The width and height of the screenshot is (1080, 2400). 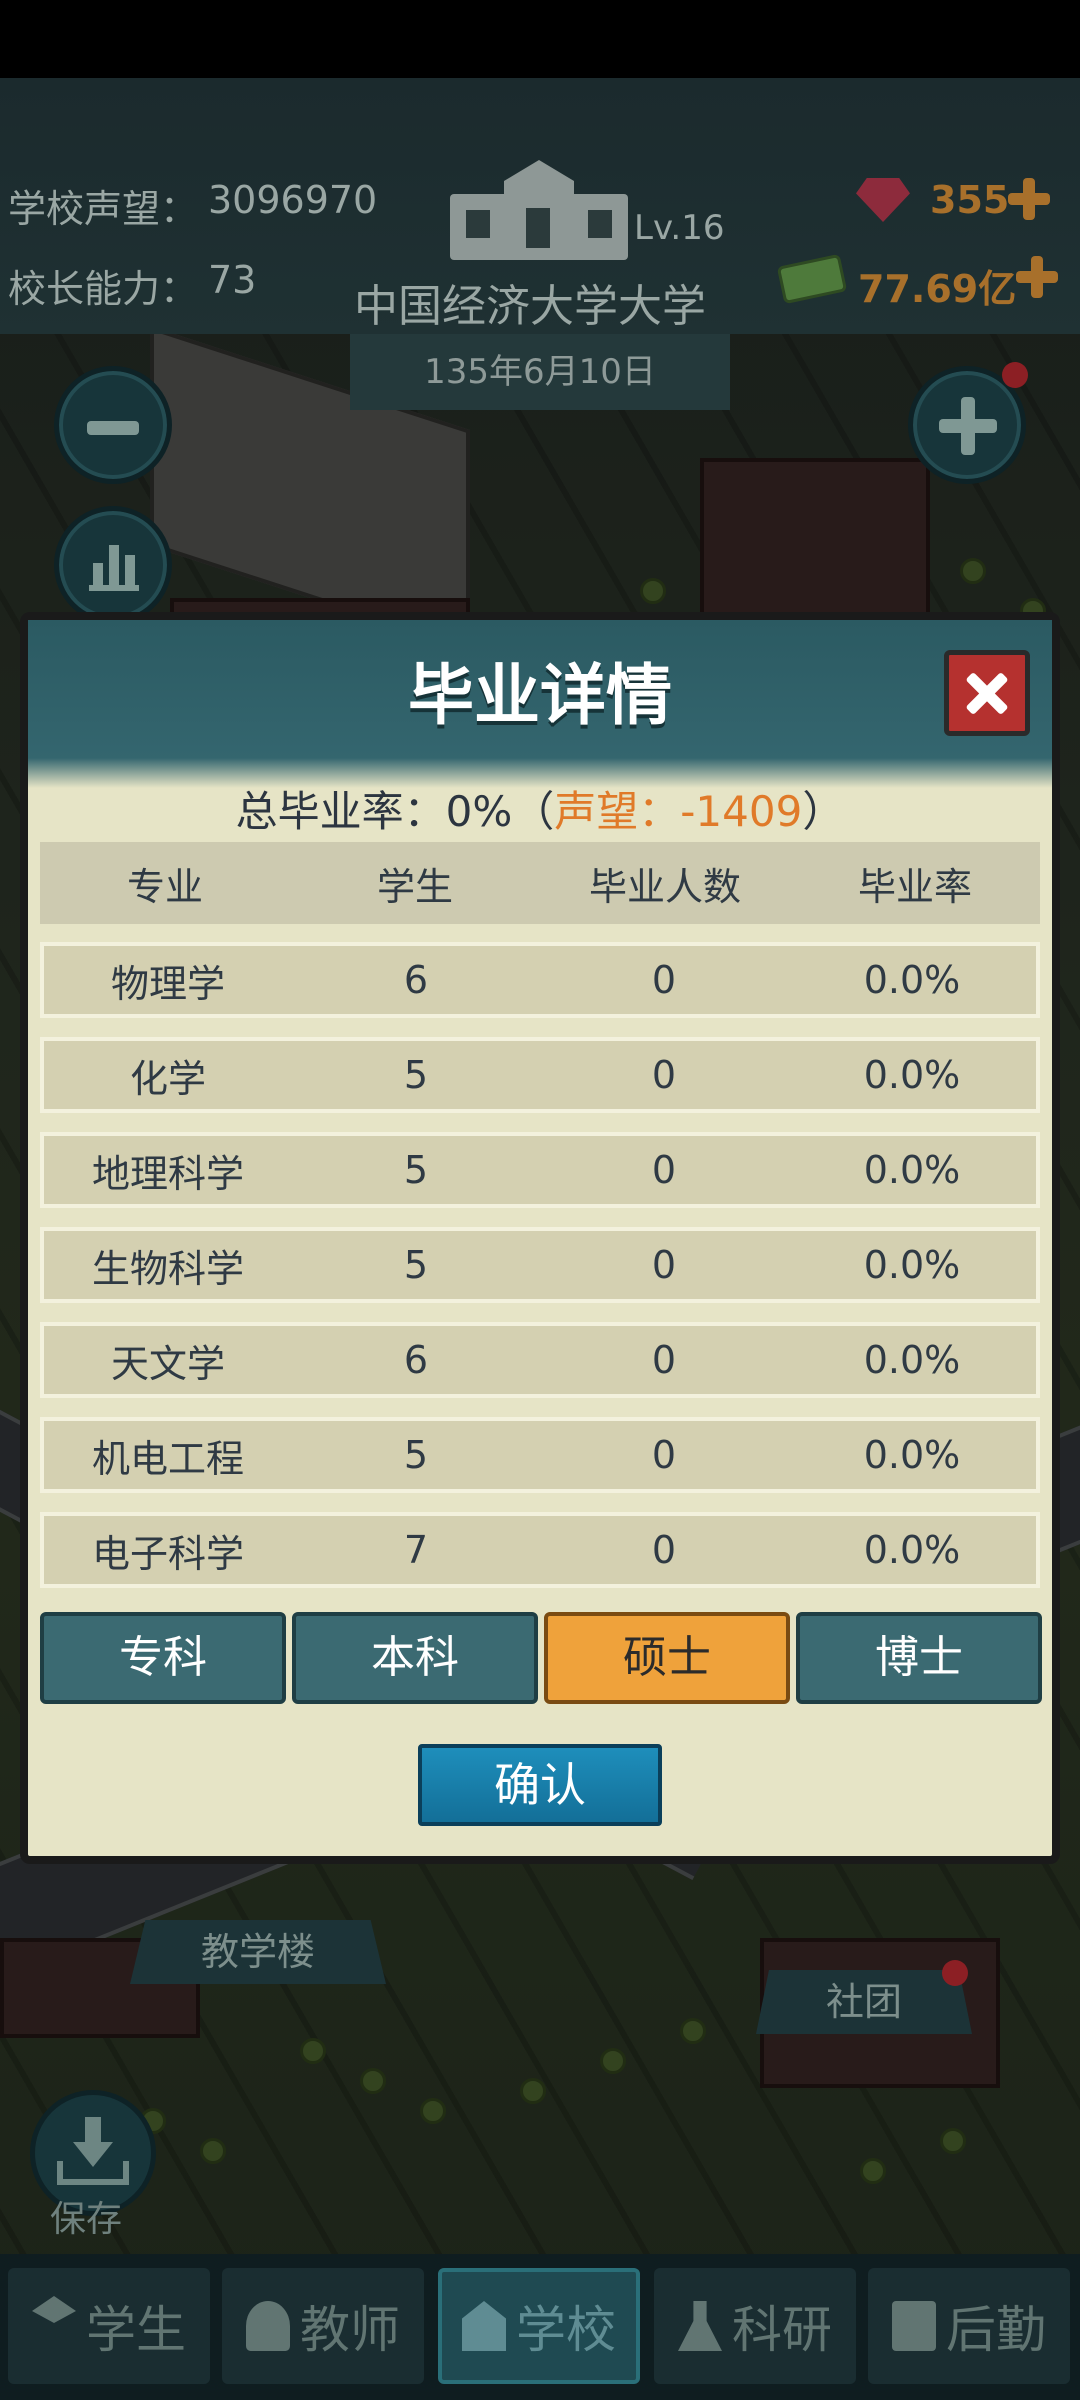 I want to click on nav-research-label: 科研, so click(x=782, y=2330).